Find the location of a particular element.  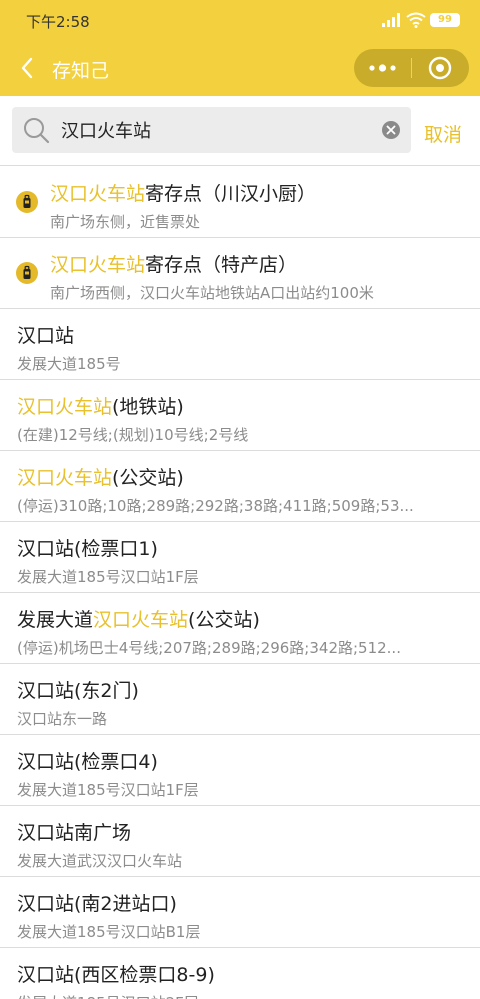

result-title: 汉口站(南2进站口) is located at coordinates (97, 902).